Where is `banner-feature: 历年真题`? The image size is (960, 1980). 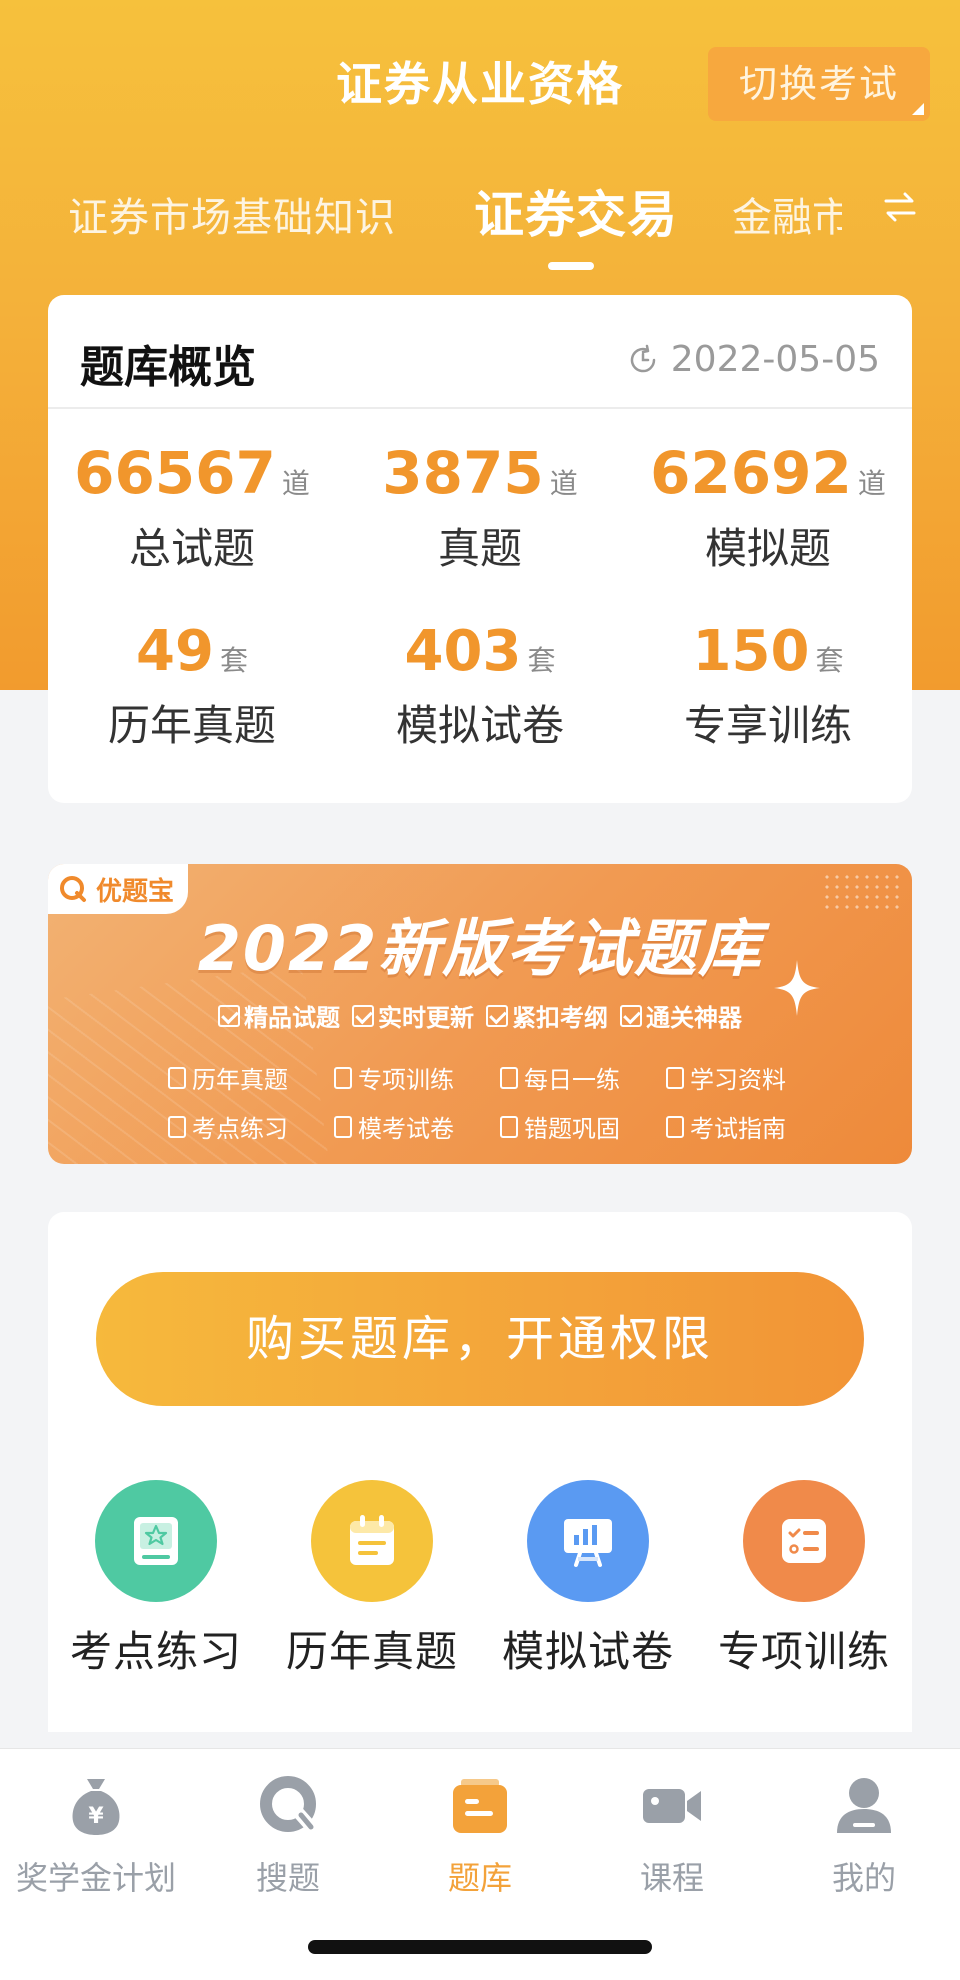 banner-feature: 历年真题 is located at coordinates (251, 1077).